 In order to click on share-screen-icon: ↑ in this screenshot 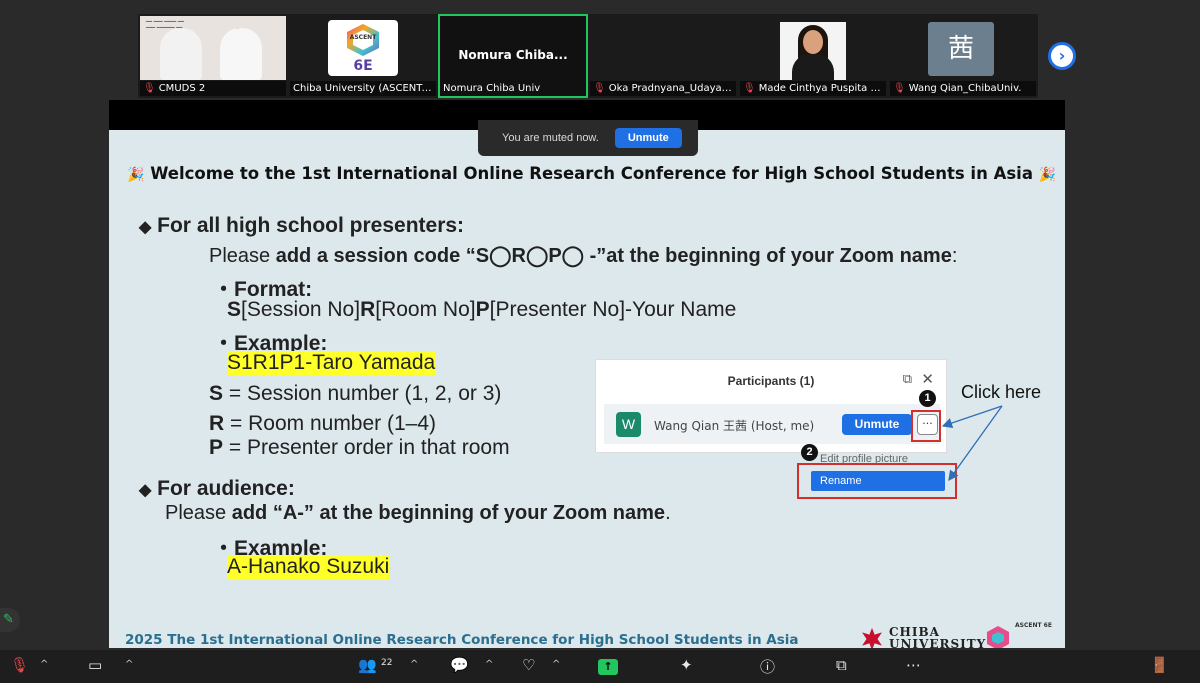, I will do `click(608, 667)`.